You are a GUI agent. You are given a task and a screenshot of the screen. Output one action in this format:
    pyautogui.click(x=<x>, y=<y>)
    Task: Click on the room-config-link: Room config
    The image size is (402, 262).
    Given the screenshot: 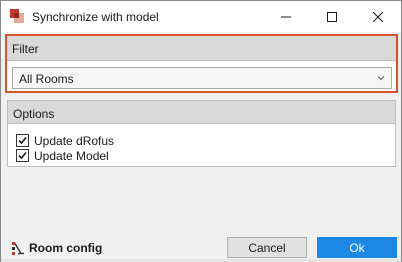 What is the action you would take?
    pyautogui.click(x=56, y=248)
    